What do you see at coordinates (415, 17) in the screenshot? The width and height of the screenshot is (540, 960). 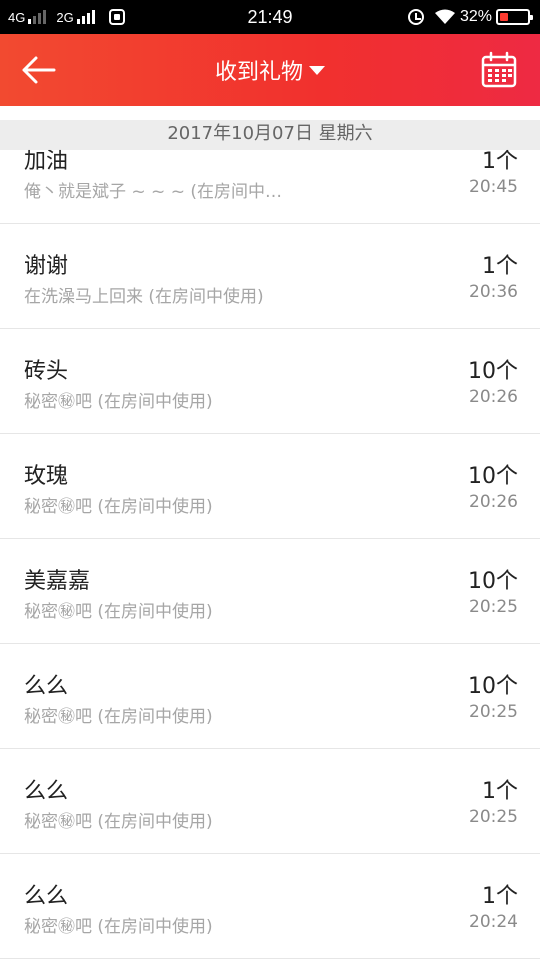 I see `alarm-icon` at bounding box center [415, 17].